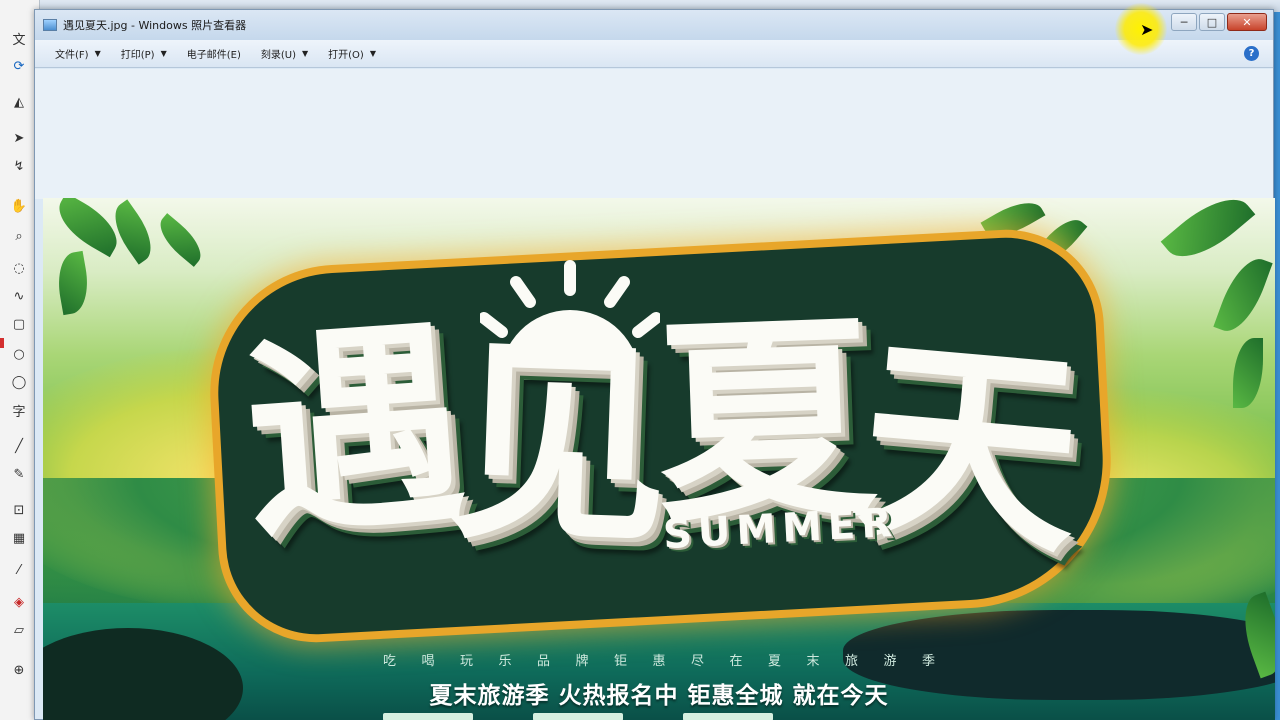  I want to click on menu-open: 打开(O) ▼, so click(352, 53).